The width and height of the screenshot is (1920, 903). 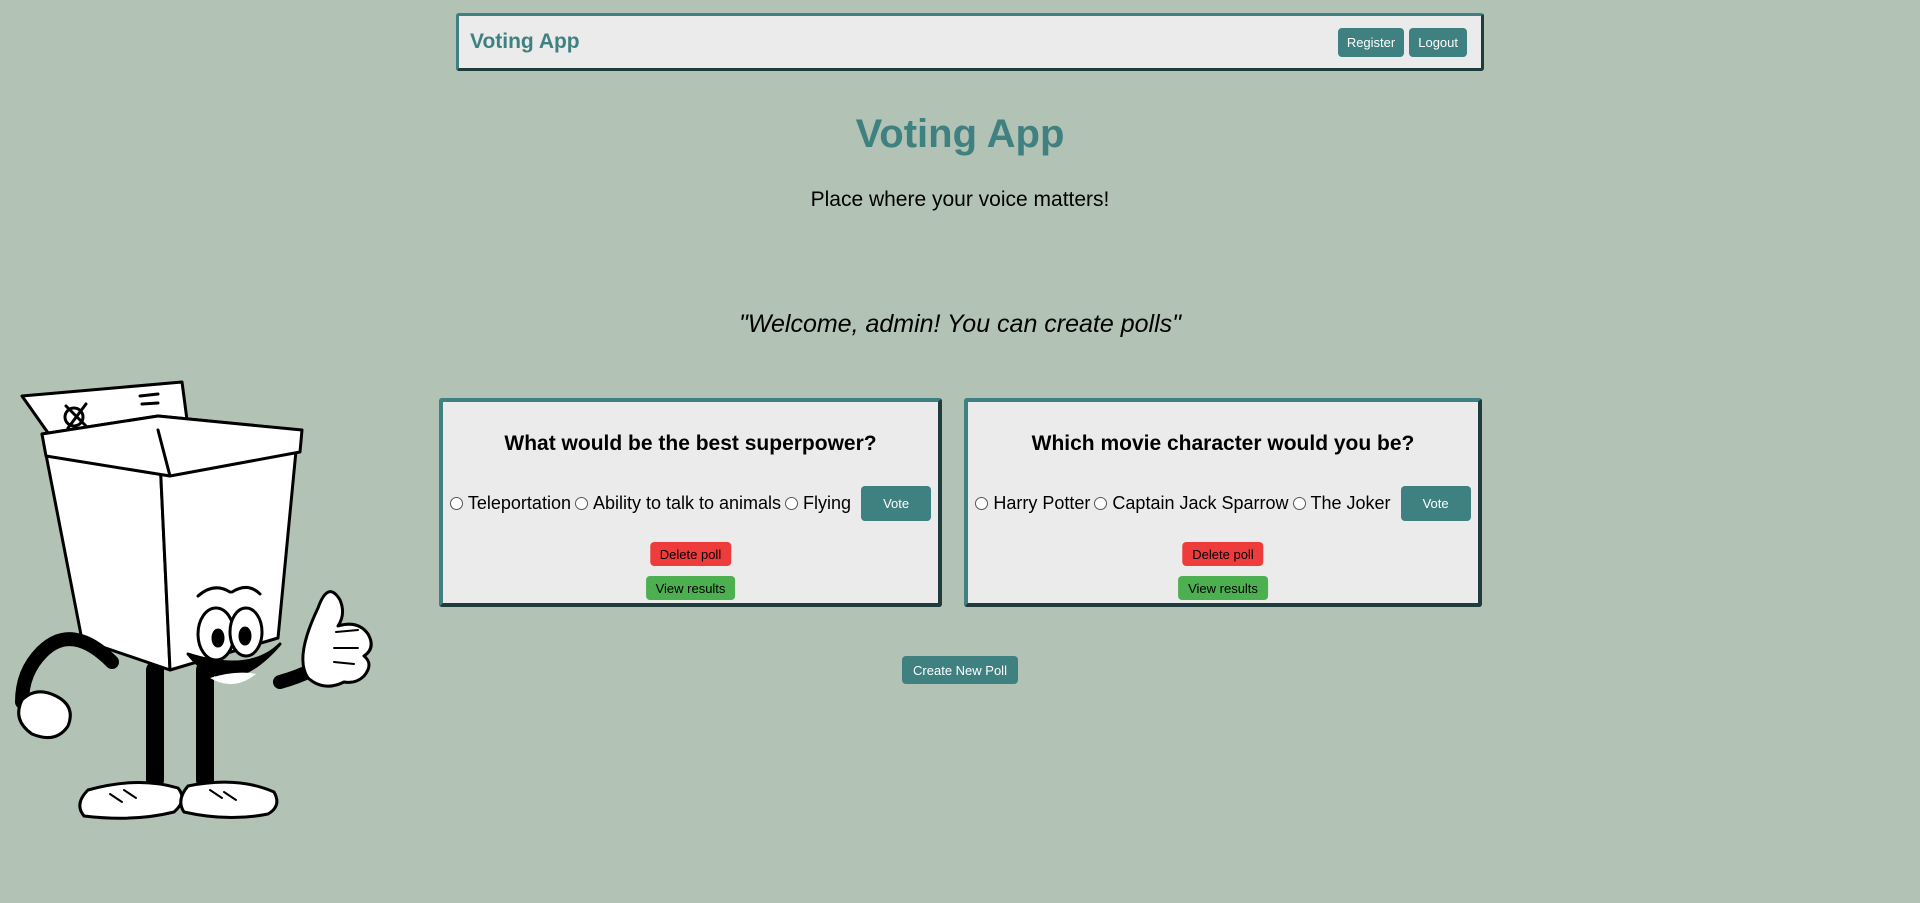 I want to click on poll-question: What would be the best superpower?, so click(x=690, y=443).